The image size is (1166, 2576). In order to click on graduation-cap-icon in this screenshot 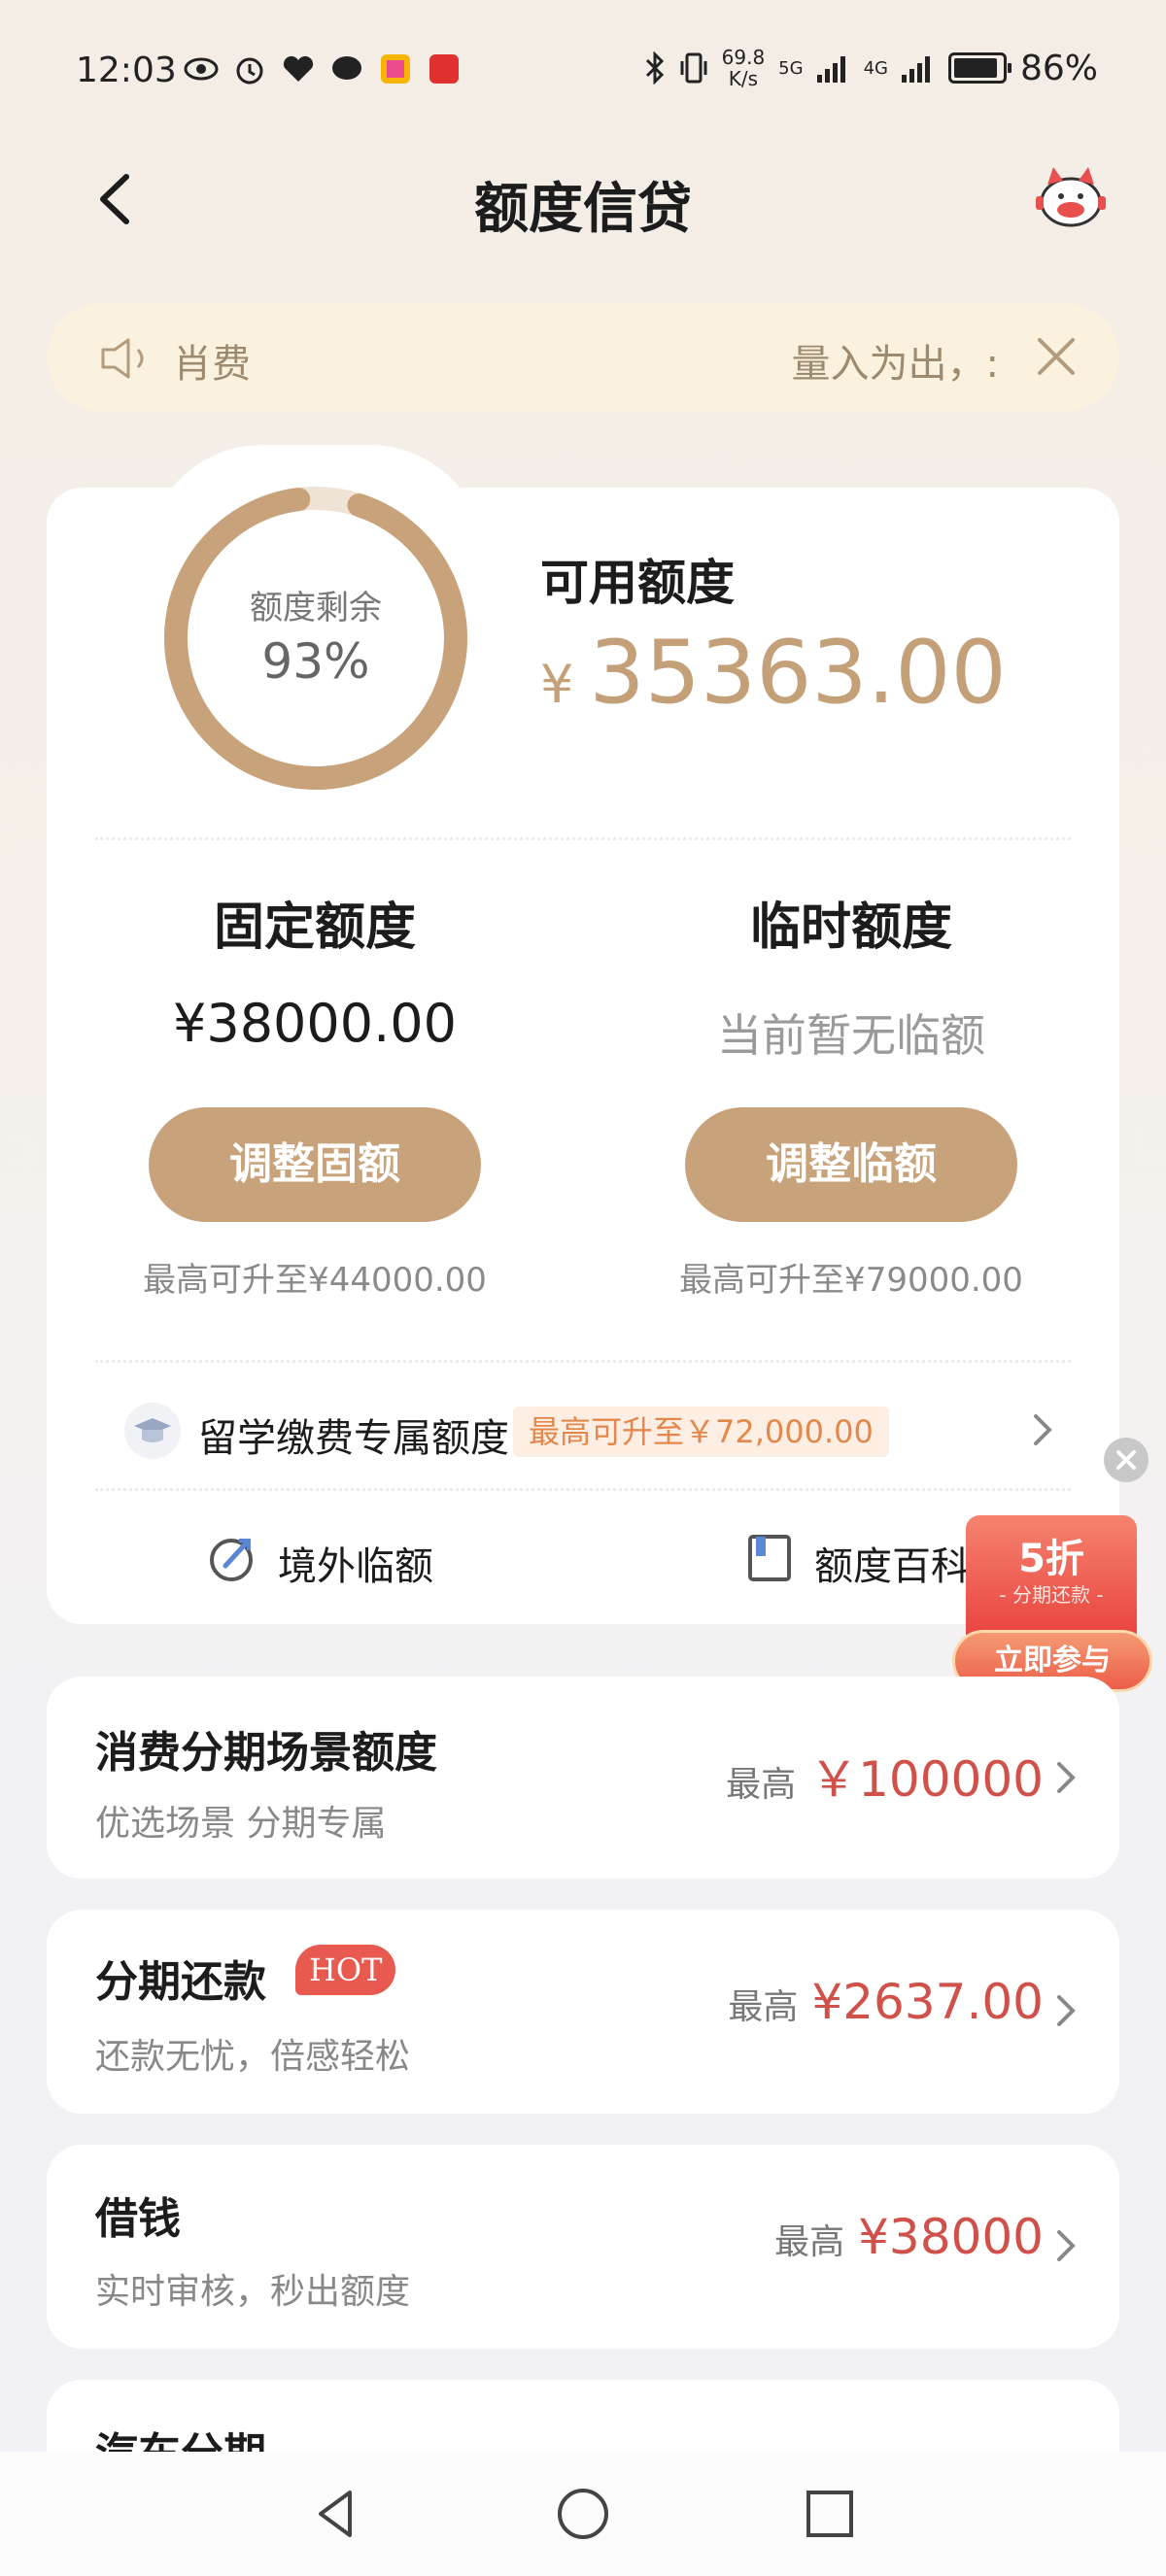, I will do `click(152, 1431)`.